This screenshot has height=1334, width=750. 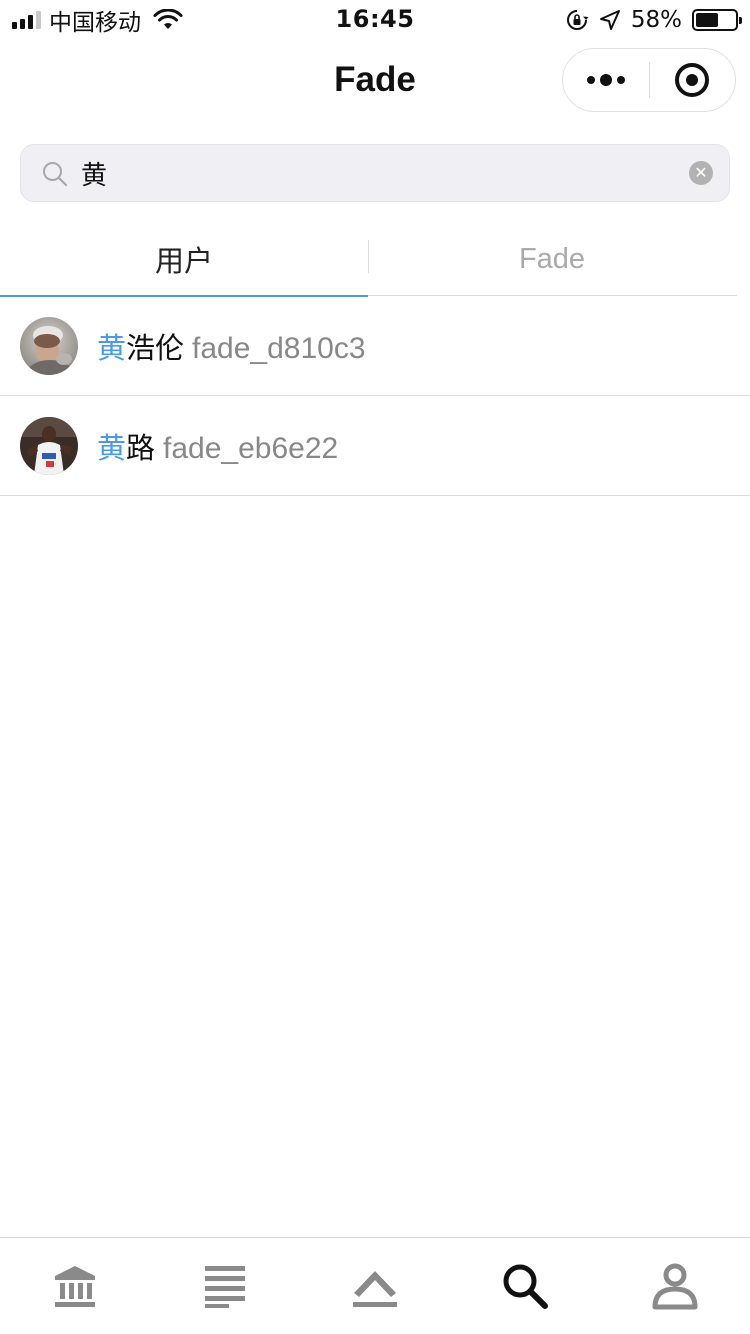 I want to click on user-icon, so click(x=675, y=1286).